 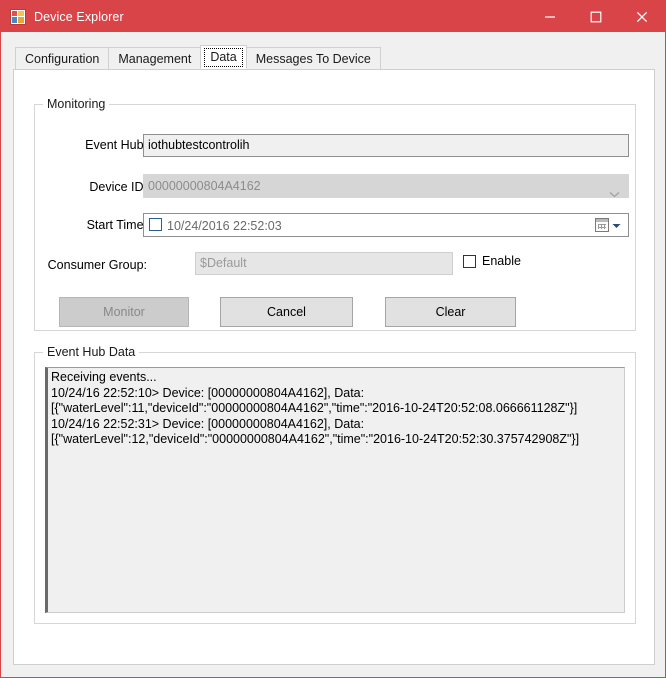 What do you see at coordinates (386, 225) in the screenshot?
I see `start-time-picker: 10/24/2016 22:52:03` at bounding box center [386, 225].